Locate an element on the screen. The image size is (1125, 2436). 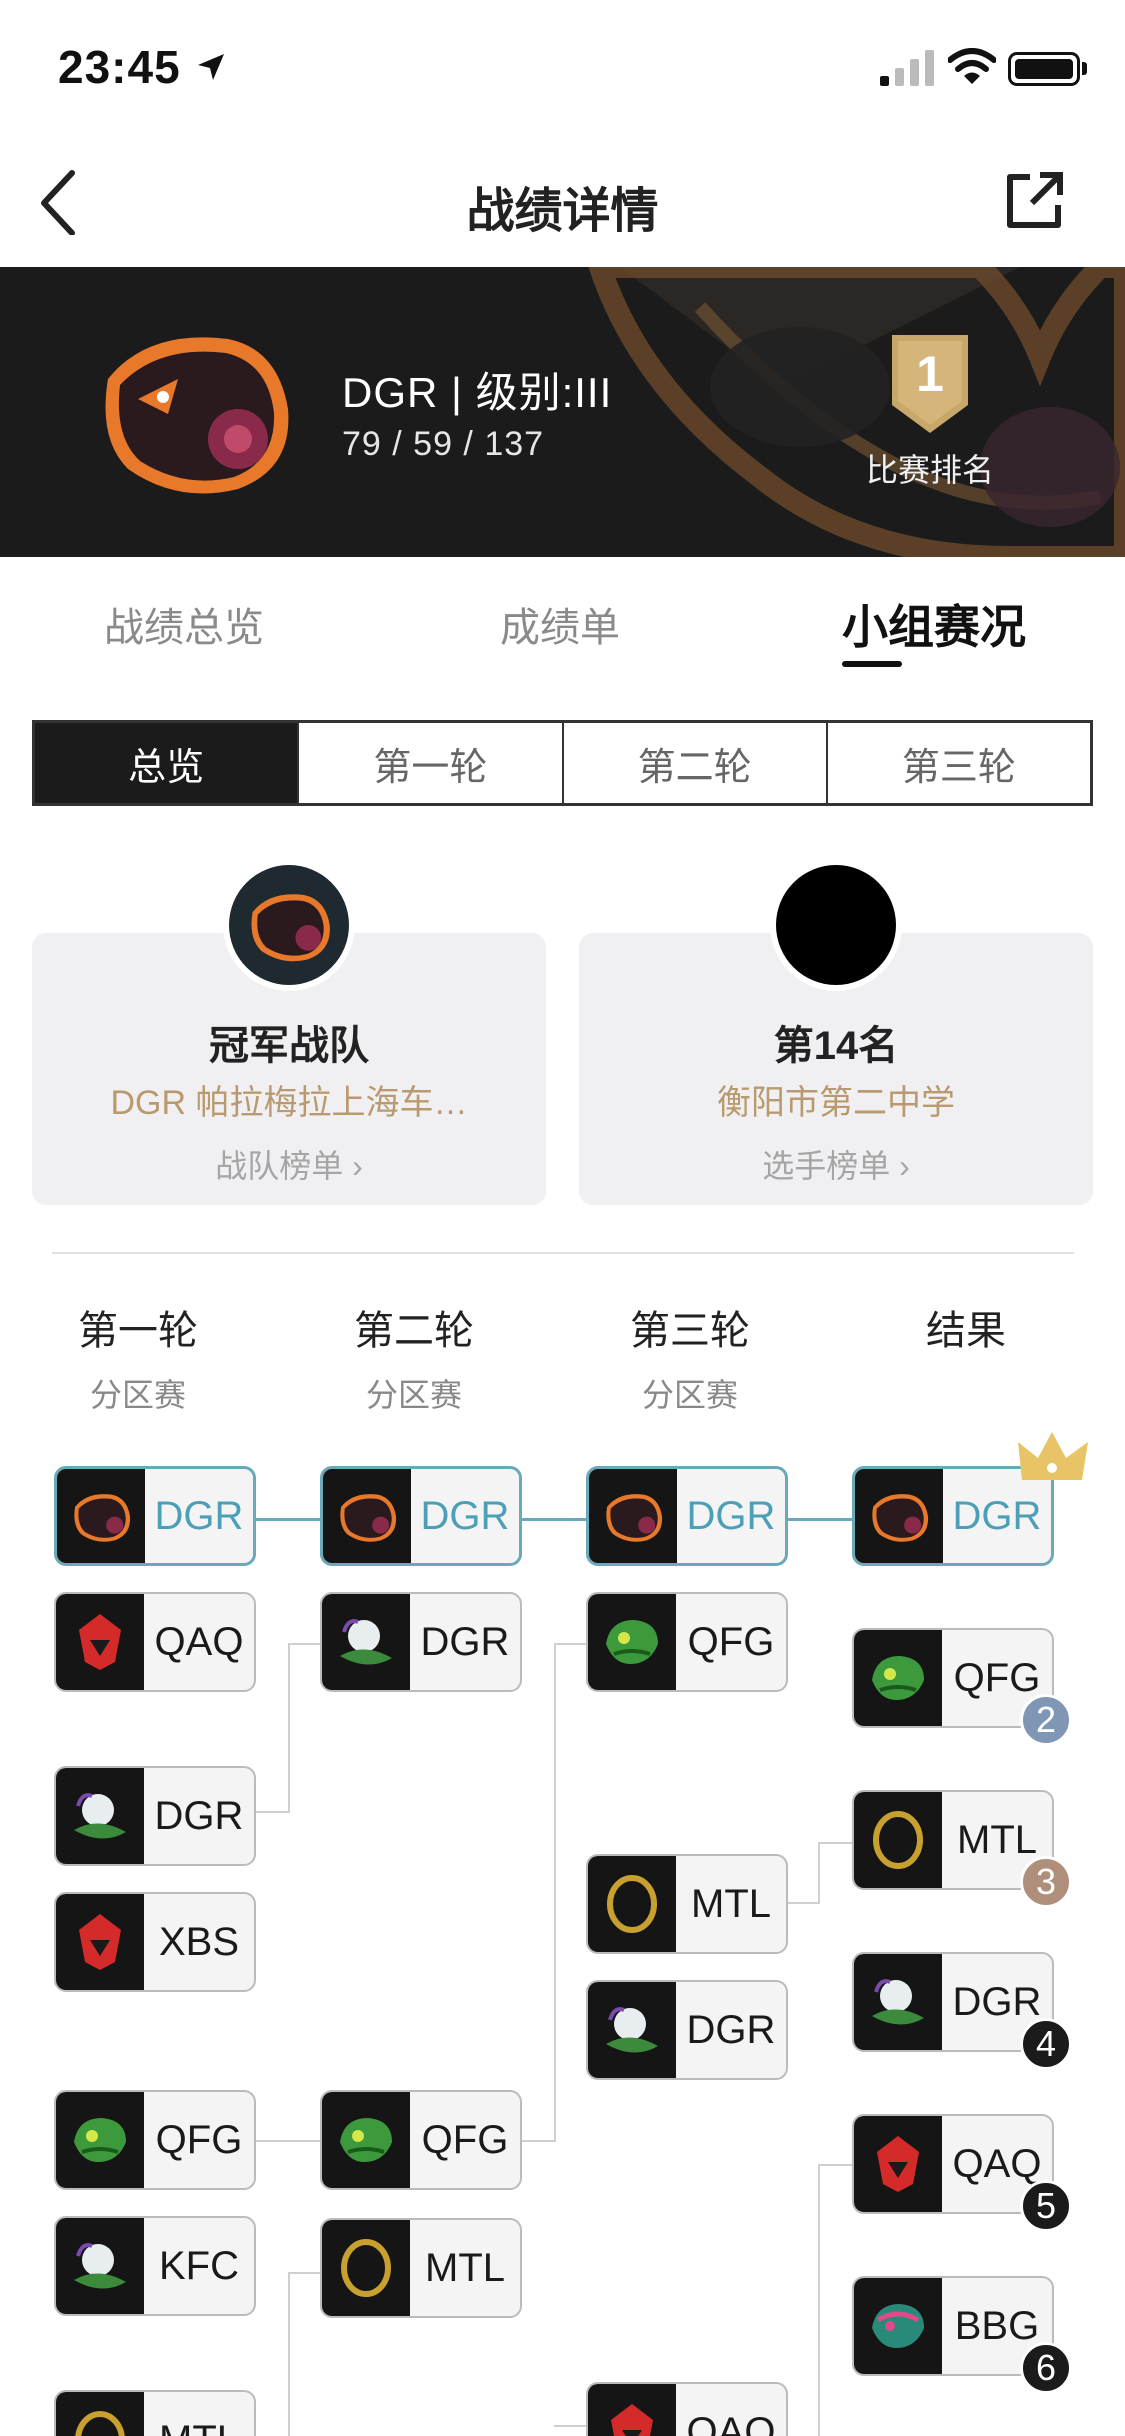
qfg-logo-icon is located at coordinates (366, 2140).